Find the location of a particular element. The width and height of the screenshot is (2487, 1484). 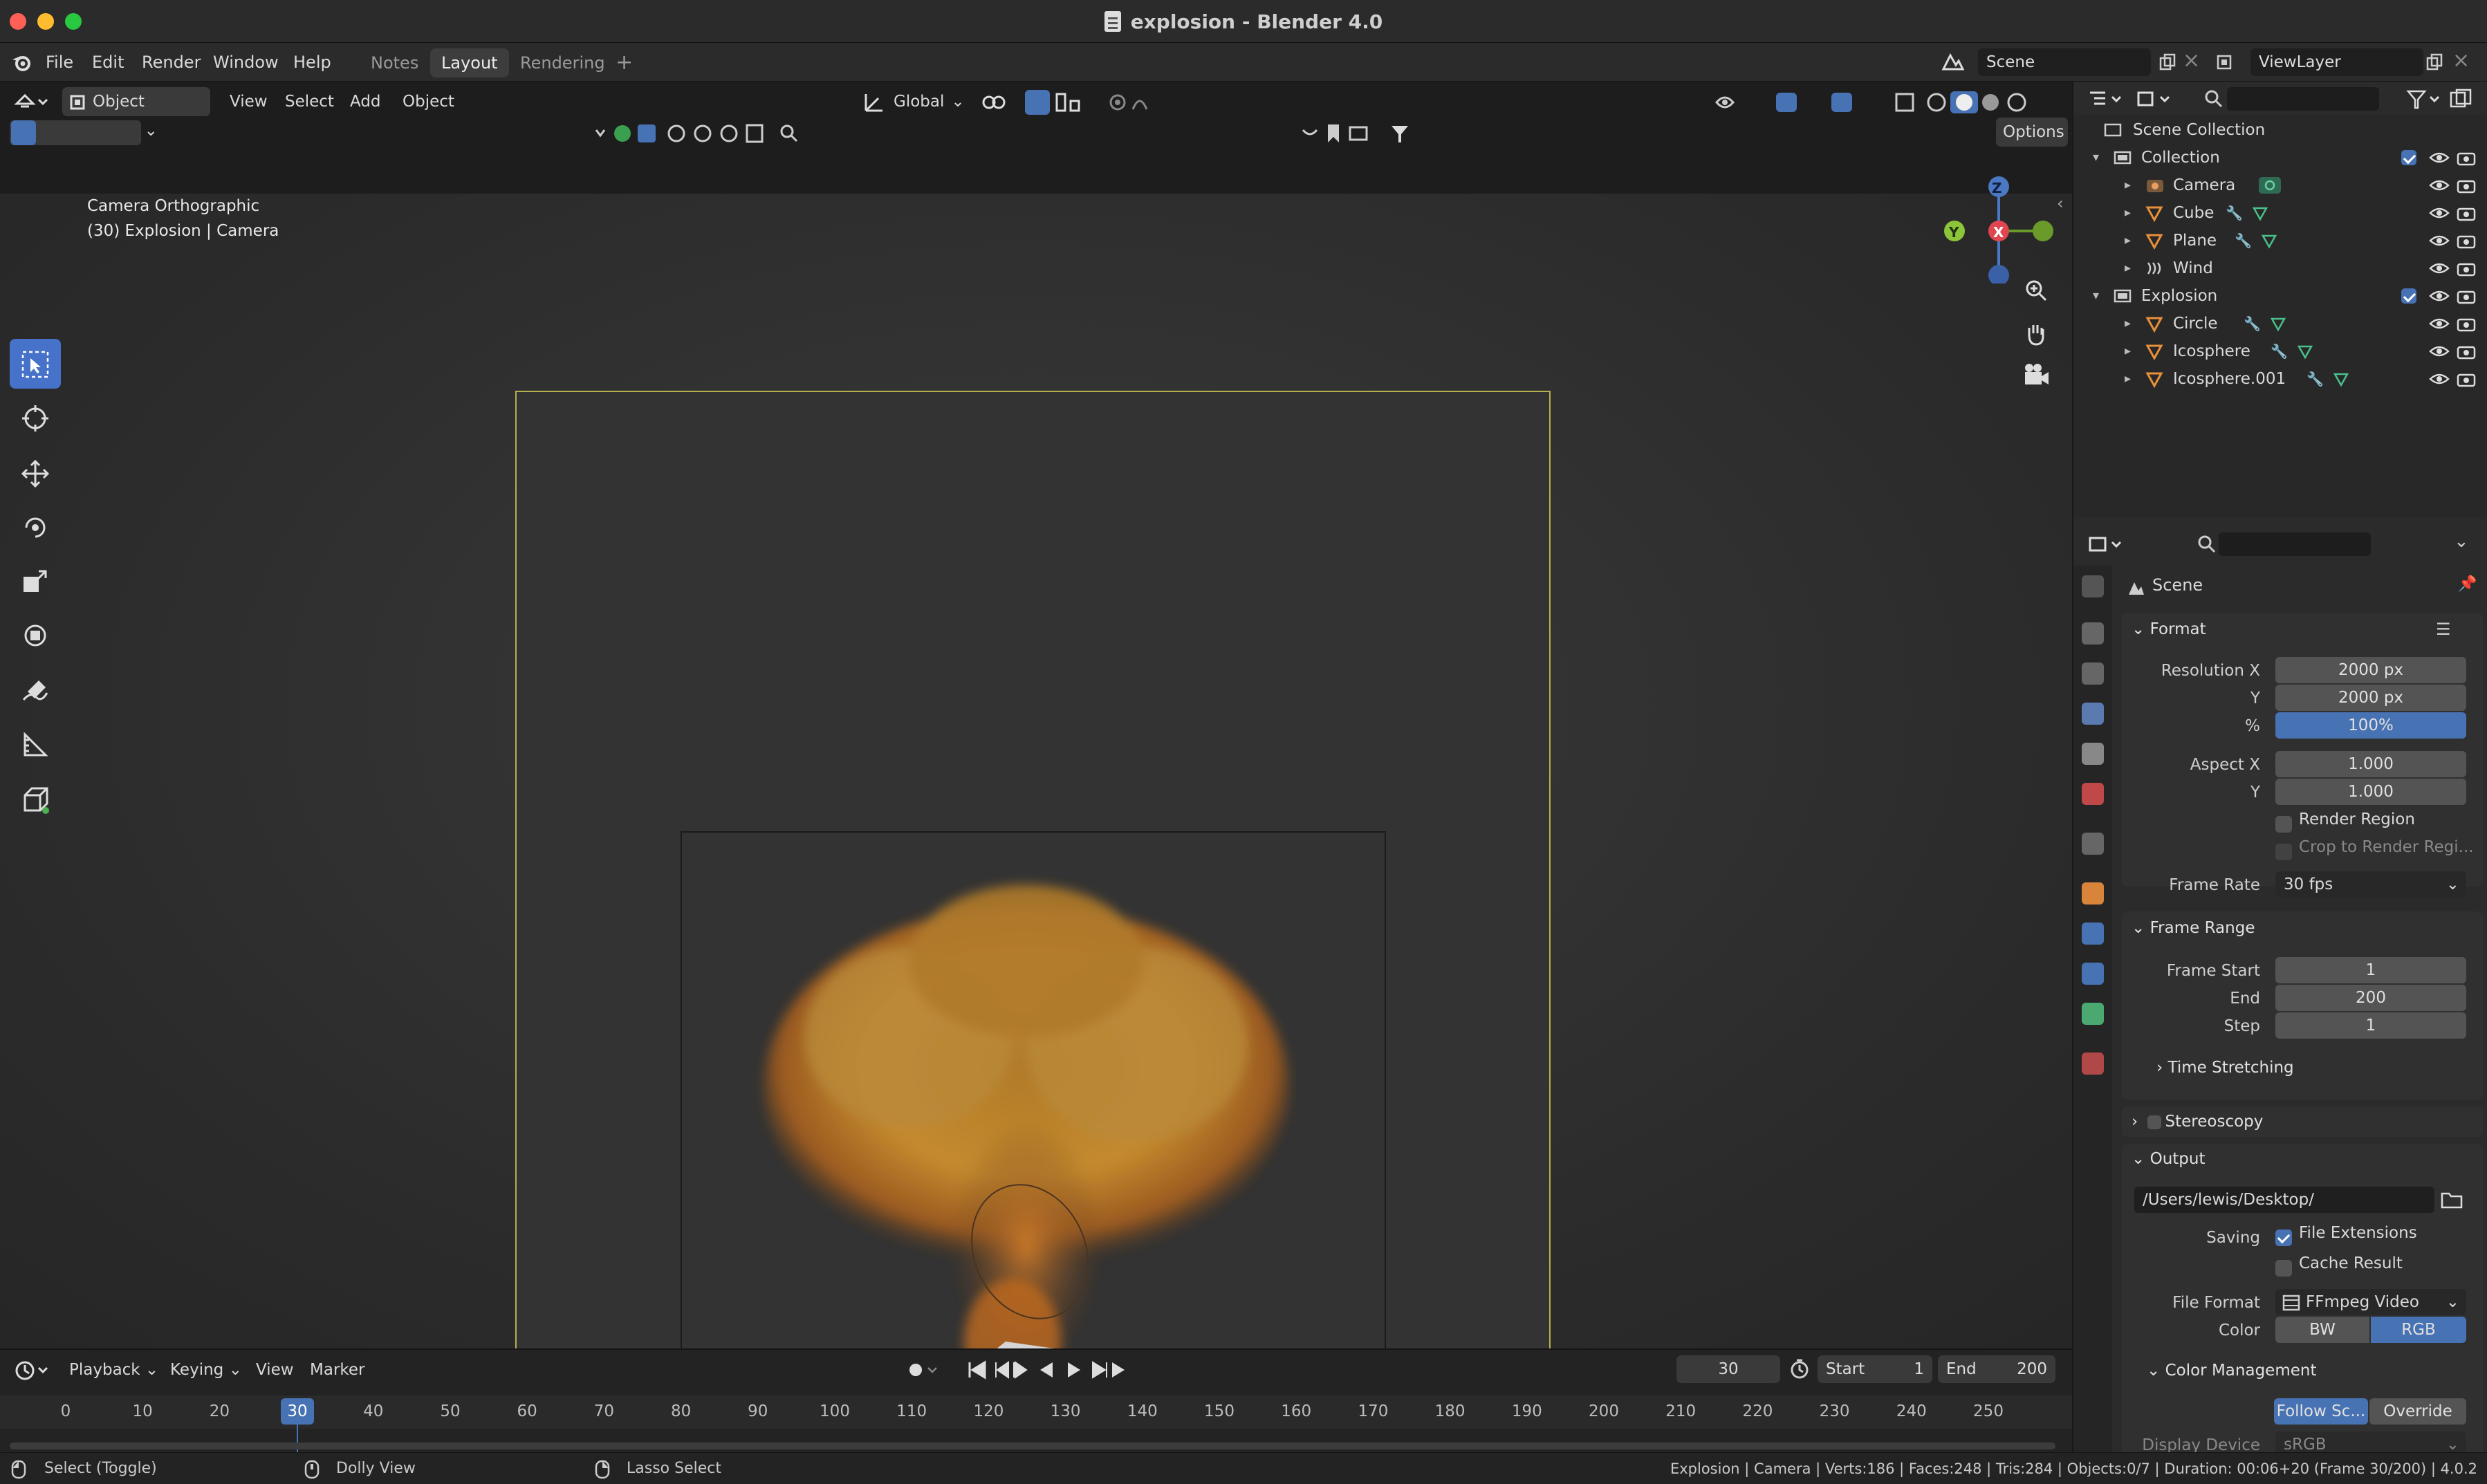

outliner-scene-collection: Scene Collection is located at coordinates (2280, 130).